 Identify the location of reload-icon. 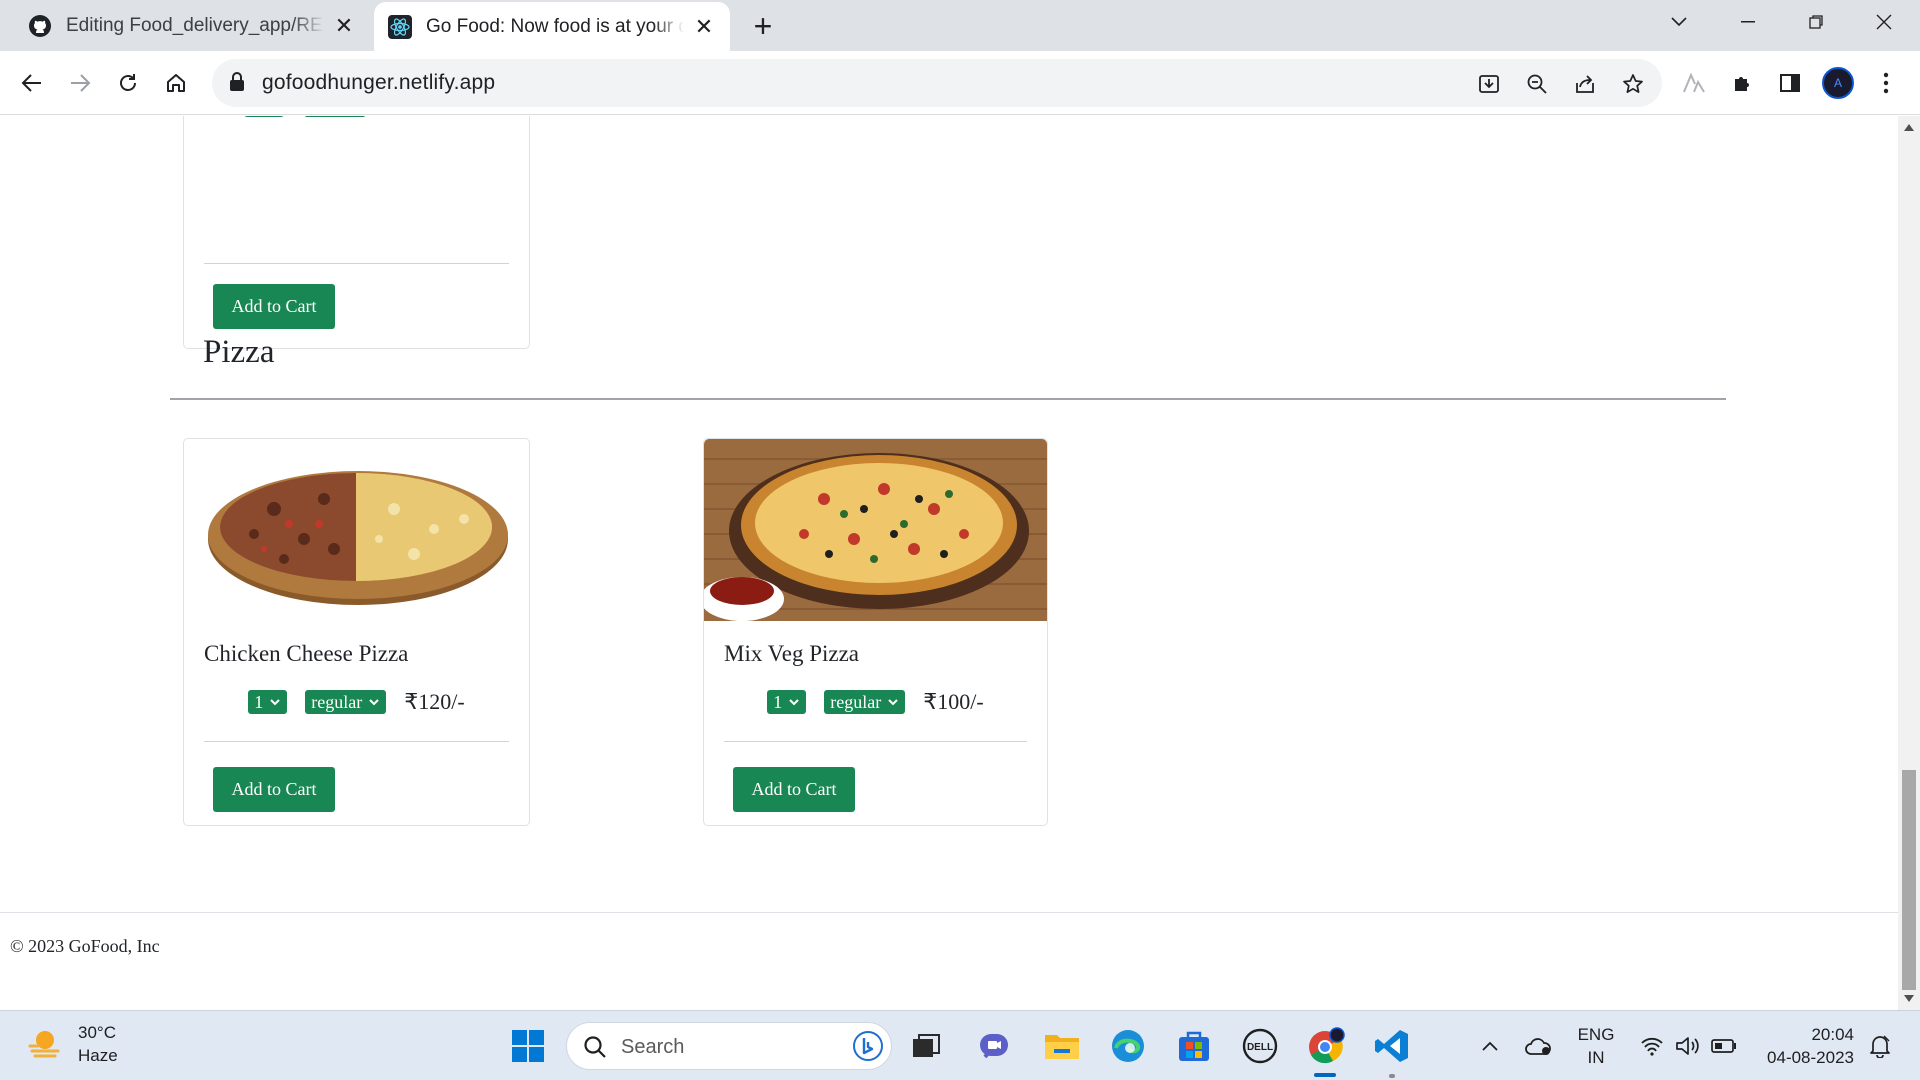
(128, 83).